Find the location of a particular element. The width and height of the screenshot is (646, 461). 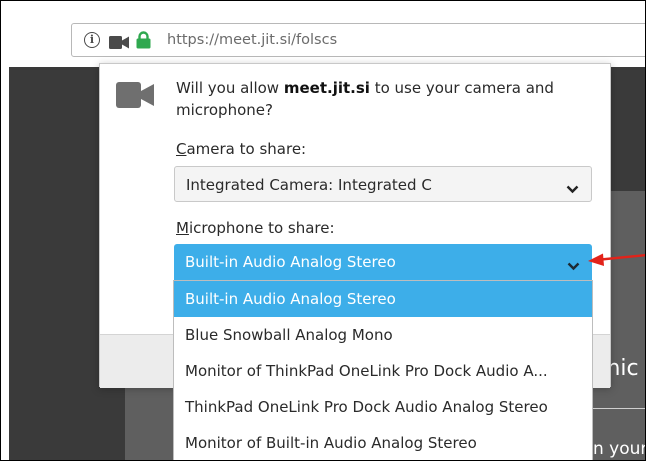

page-divider is located at coordinates (618, 408).